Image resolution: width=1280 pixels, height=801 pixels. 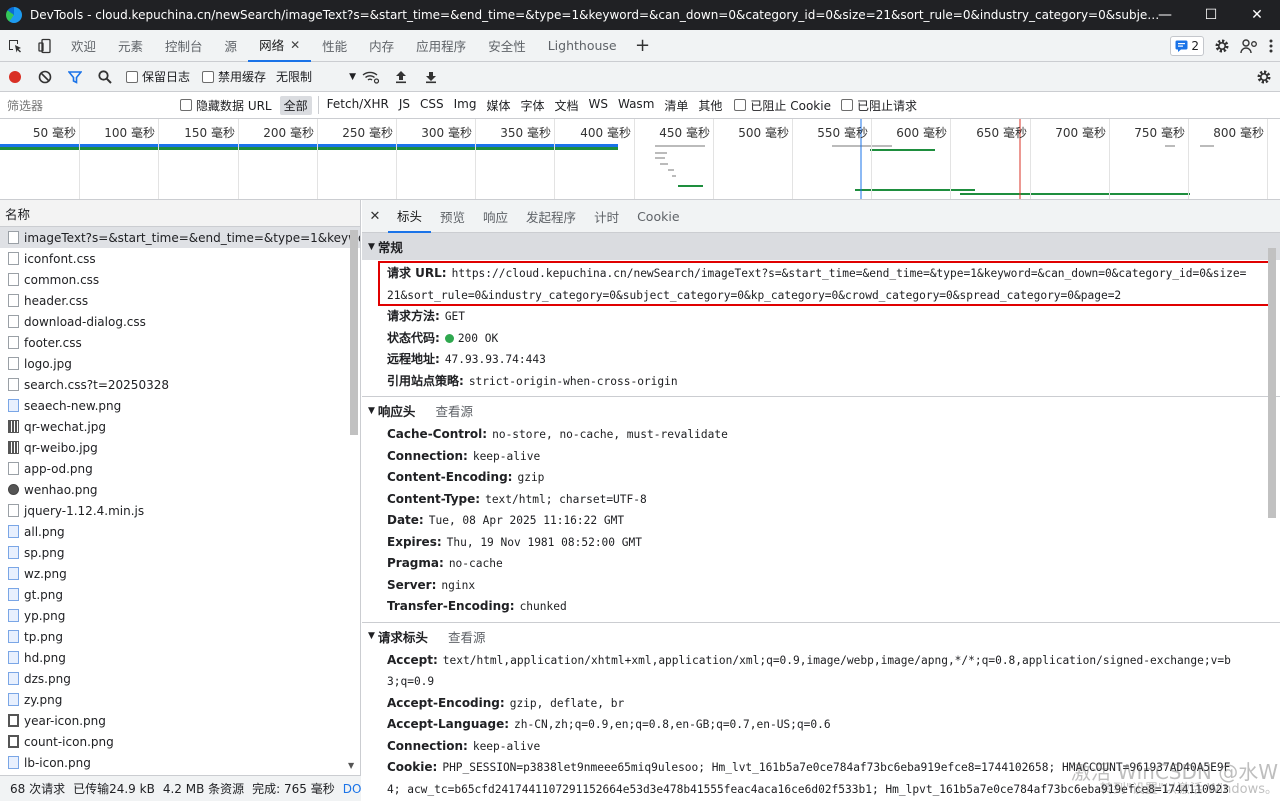 What do you see at coordinates (180, 762) in the screenshot?
I see `request-row: lb-icon.png` at bounding box center [180, 762].